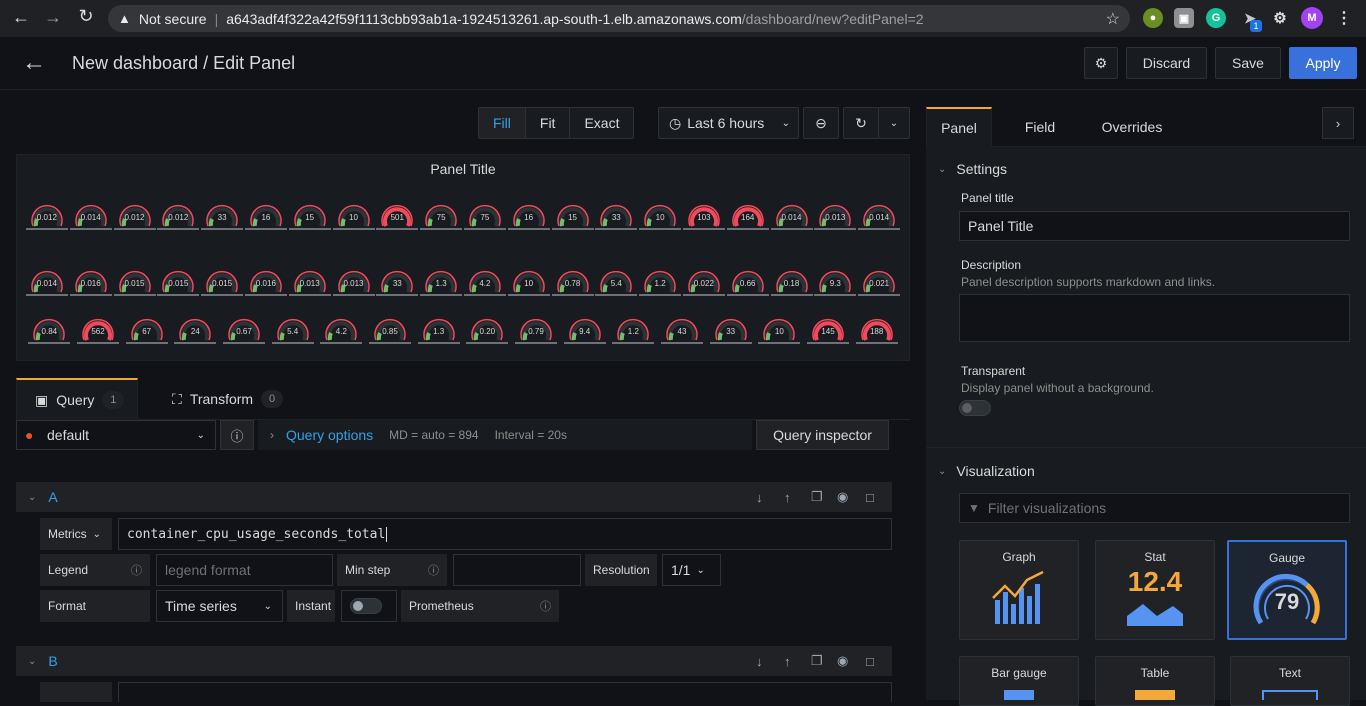 The image size is (1366, 706). Describe the element at coordinates (178, 217) in the screenshot. I see `gauge-value: 0.012` at that location.